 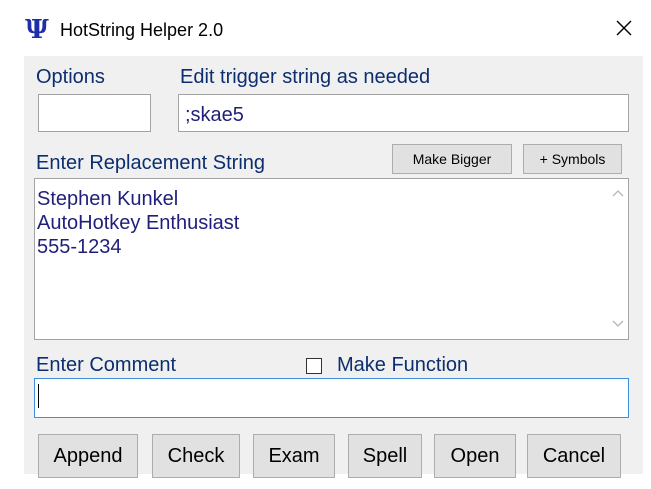 I want to click on text-caret, so click(x=38, y=396).